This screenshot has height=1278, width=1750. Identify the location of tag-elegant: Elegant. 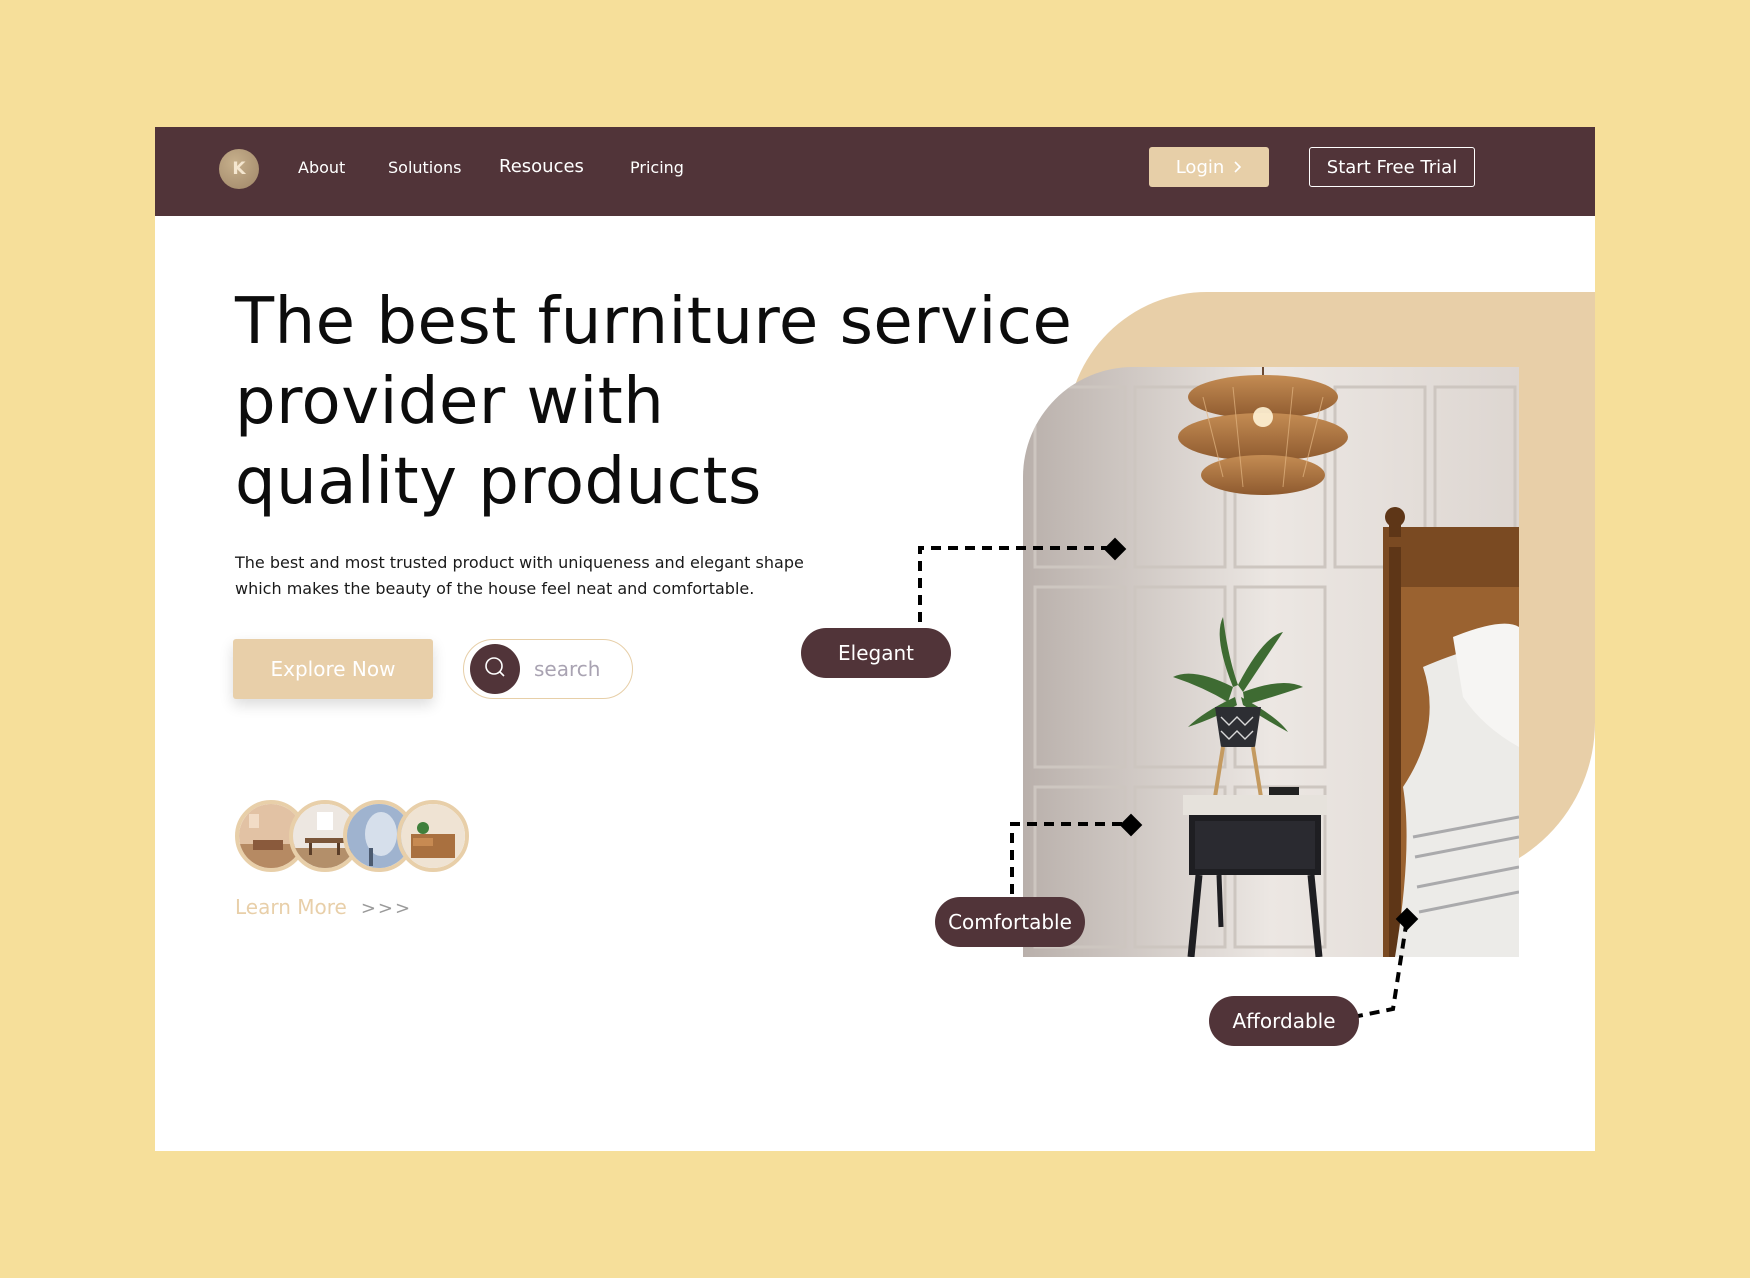
(876, 653).